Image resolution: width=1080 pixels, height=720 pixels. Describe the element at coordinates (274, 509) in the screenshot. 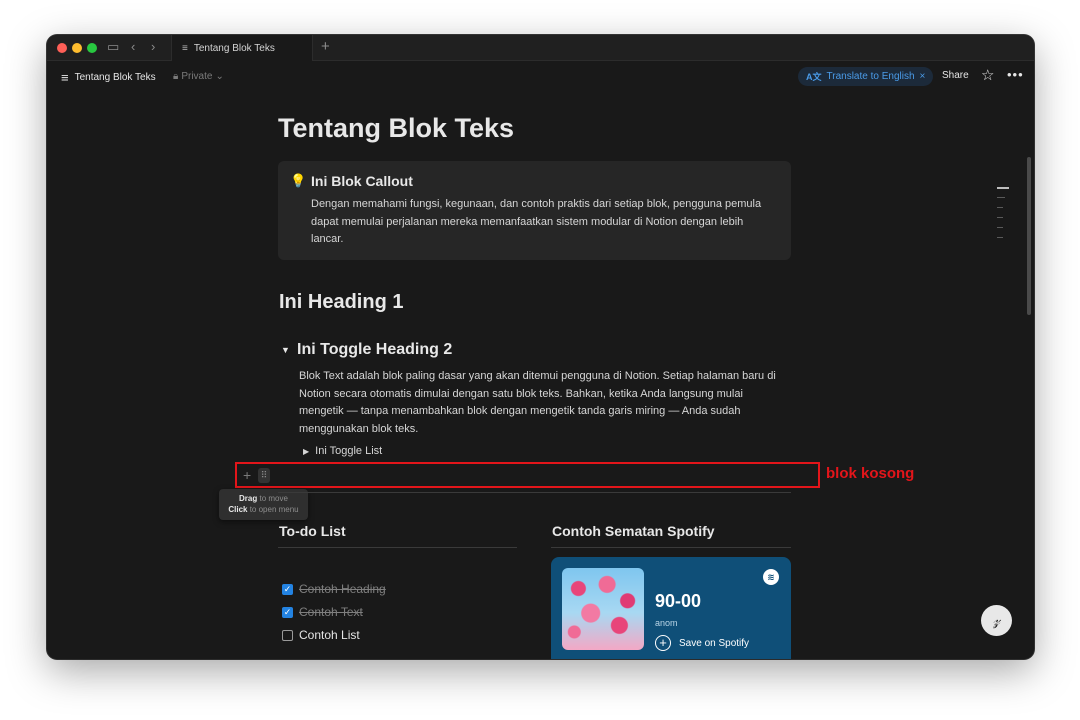

I see `tooltip-click-text: to open menu` at that location.